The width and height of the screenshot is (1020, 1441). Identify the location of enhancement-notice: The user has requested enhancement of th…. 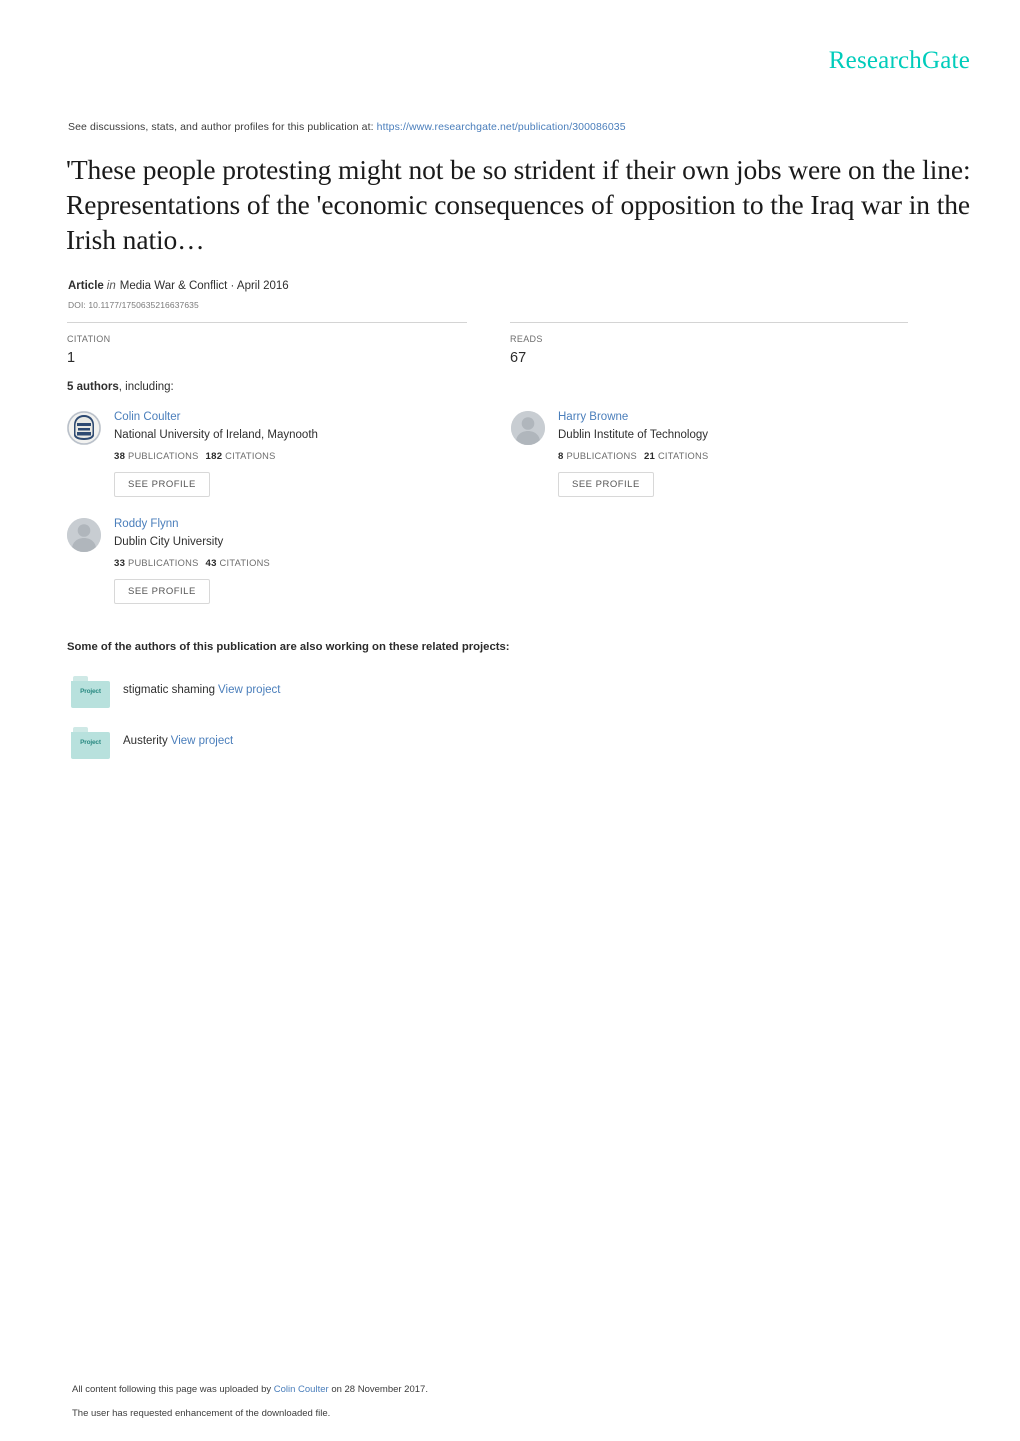
(201, 1413).